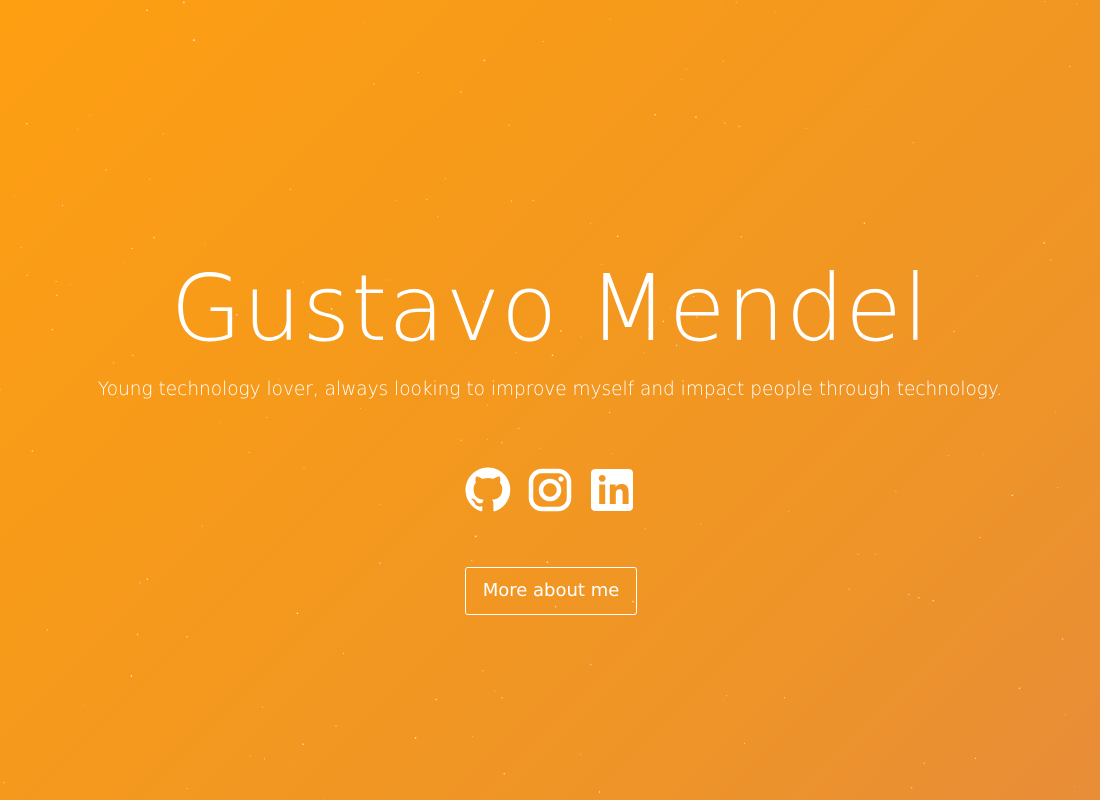 This screenshot has width=1100, height=800. I want to click on github-icon, so click(488, 489).